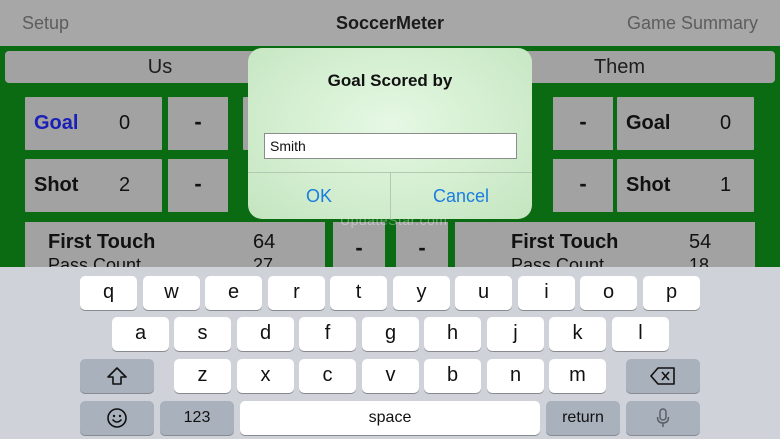  Describe the element at coordinates (125, 123) in the screenshot. I see `us-goal-value: 0` at that location.